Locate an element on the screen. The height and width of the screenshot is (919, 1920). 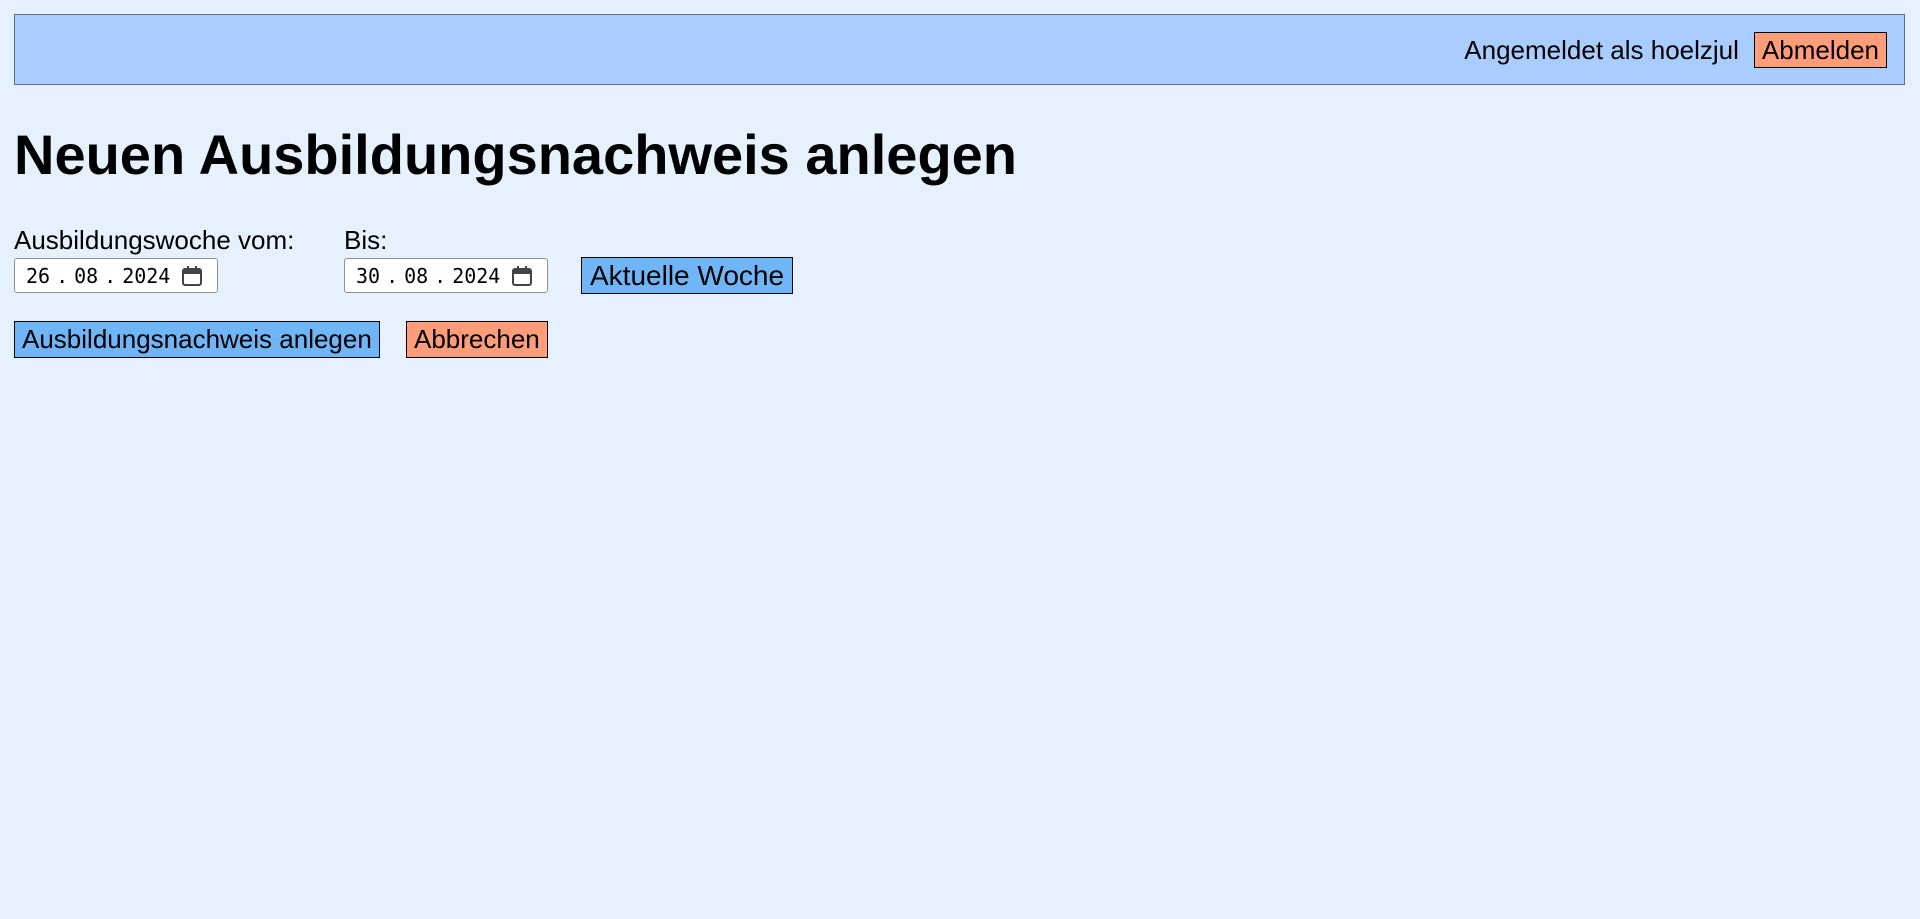
logged-in-user-text: Angemeldet als hoelzjul is located at coordinates (1601, 49).